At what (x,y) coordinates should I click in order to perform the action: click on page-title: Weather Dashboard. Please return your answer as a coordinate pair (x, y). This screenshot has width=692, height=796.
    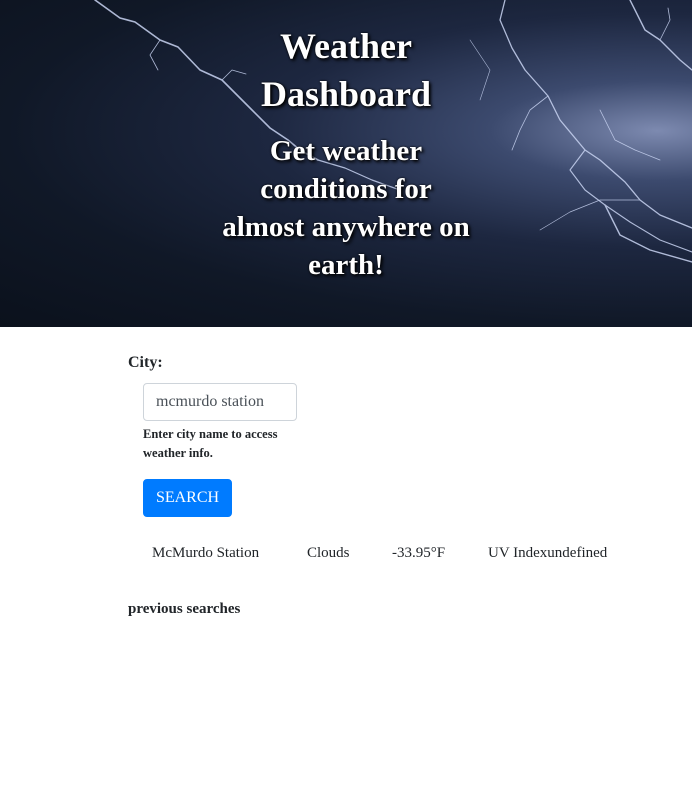
    Looking at the image, I should click on (346, 70).